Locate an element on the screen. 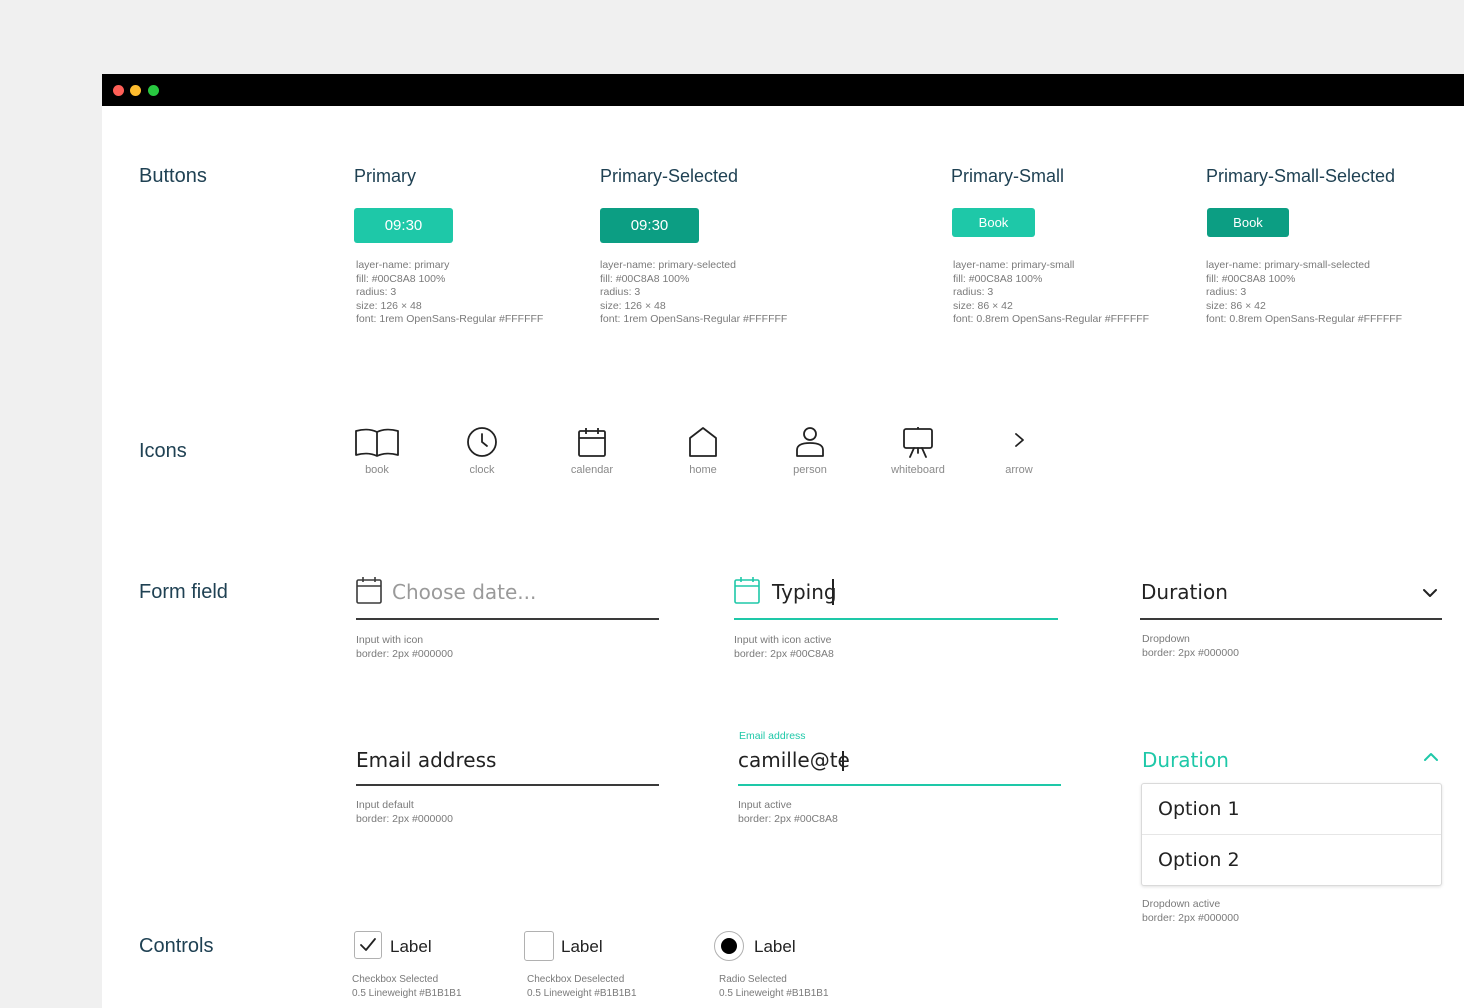 The image size is (1464, 1008). icon-label: calendar is located at coordinates (592, 470).